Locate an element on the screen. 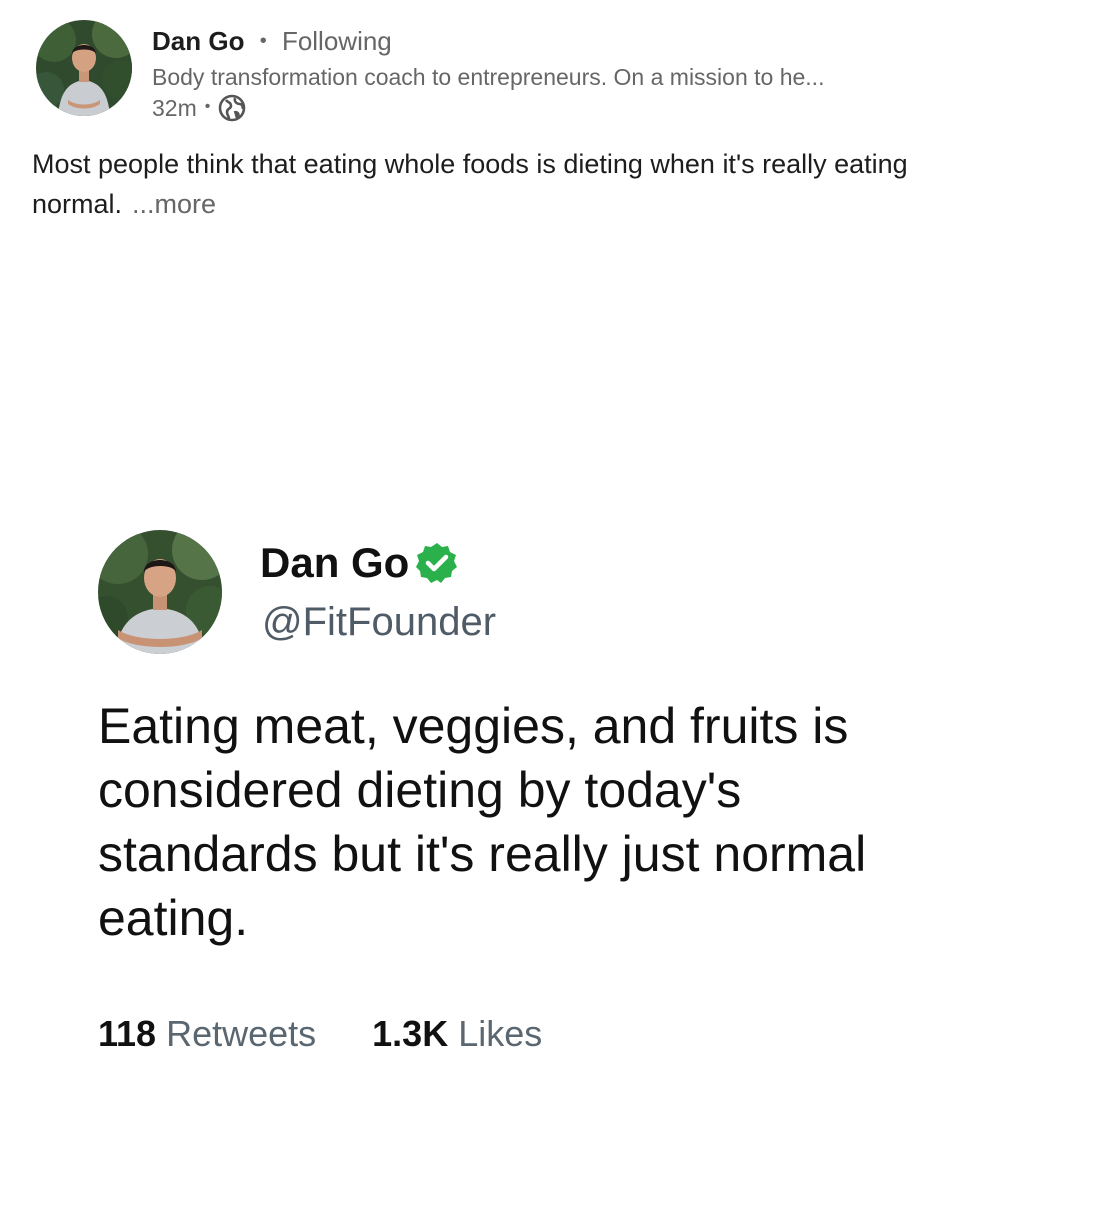 This screenshot has width=1107, height=1212. verified-badge-icon is located at coordinates (437, 563).